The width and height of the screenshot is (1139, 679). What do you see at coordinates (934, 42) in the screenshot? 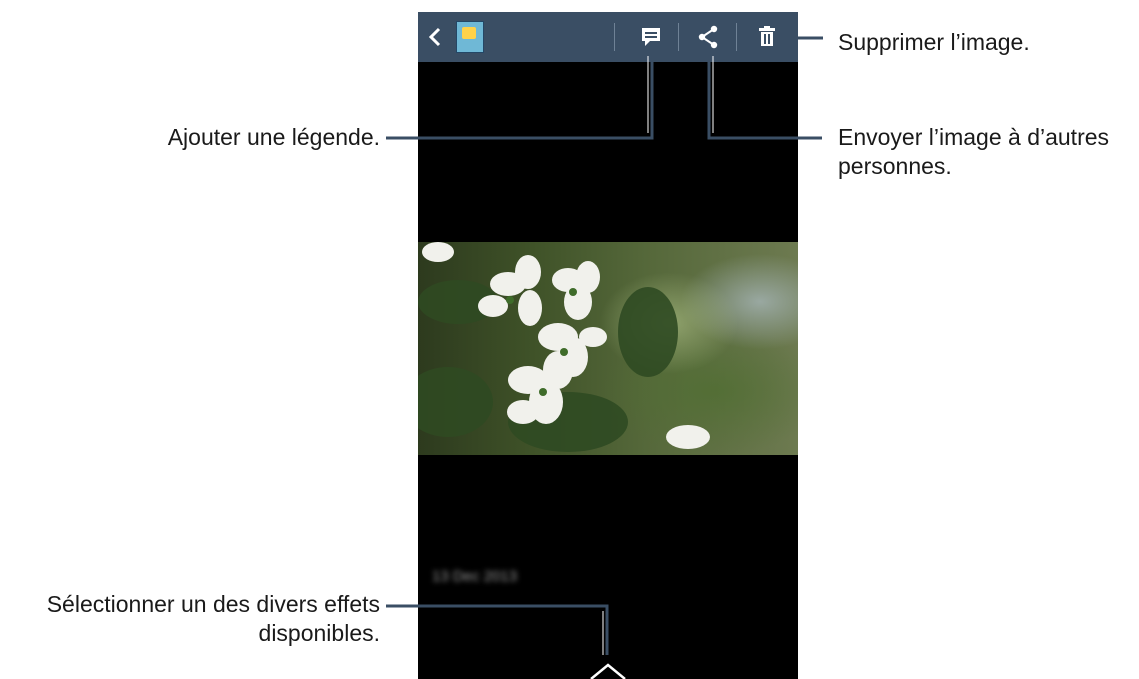
I see `delete-callout: Supprimer l’image.` at bounding box center [934, 42].